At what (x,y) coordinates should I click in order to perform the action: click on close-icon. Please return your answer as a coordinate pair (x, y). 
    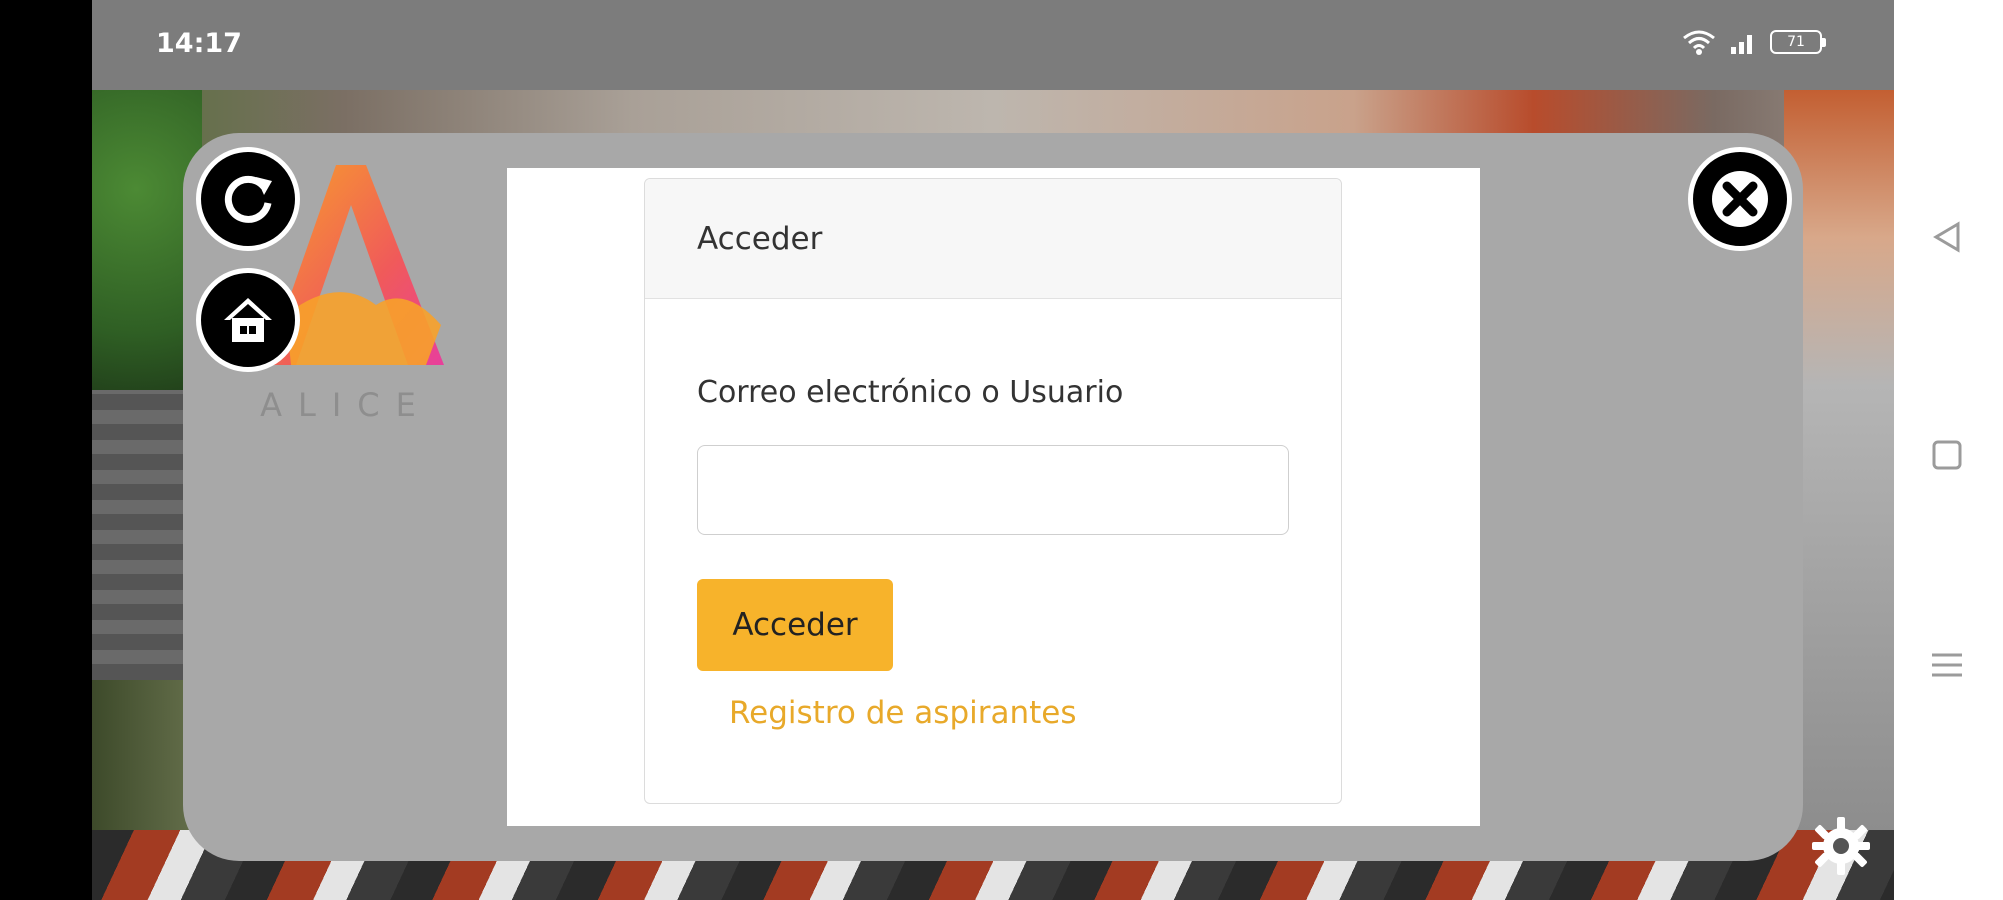
    Looking at the image, I should click on (1740, 199).